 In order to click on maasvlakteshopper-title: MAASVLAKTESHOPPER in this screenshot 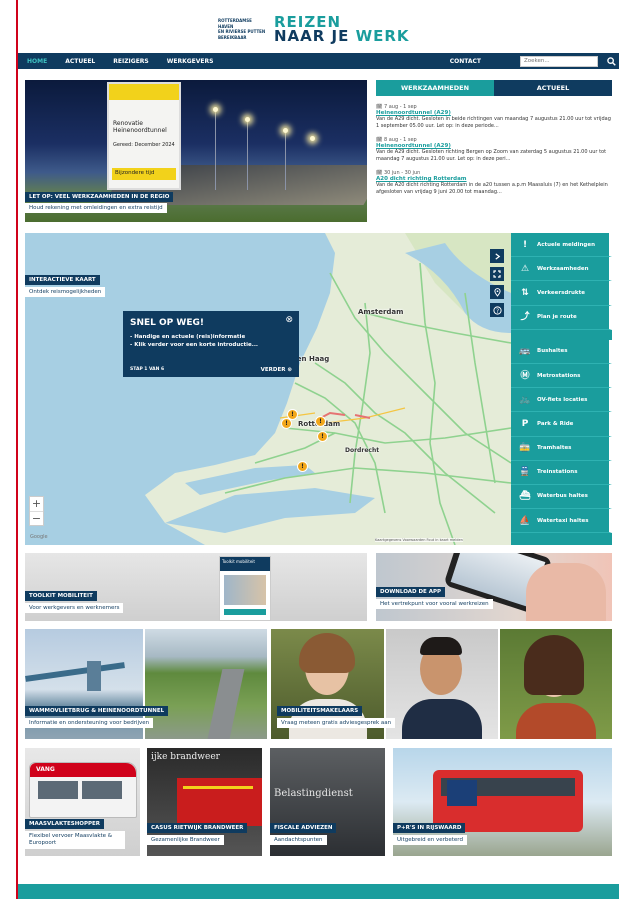, I will do `click(65, 824)`.